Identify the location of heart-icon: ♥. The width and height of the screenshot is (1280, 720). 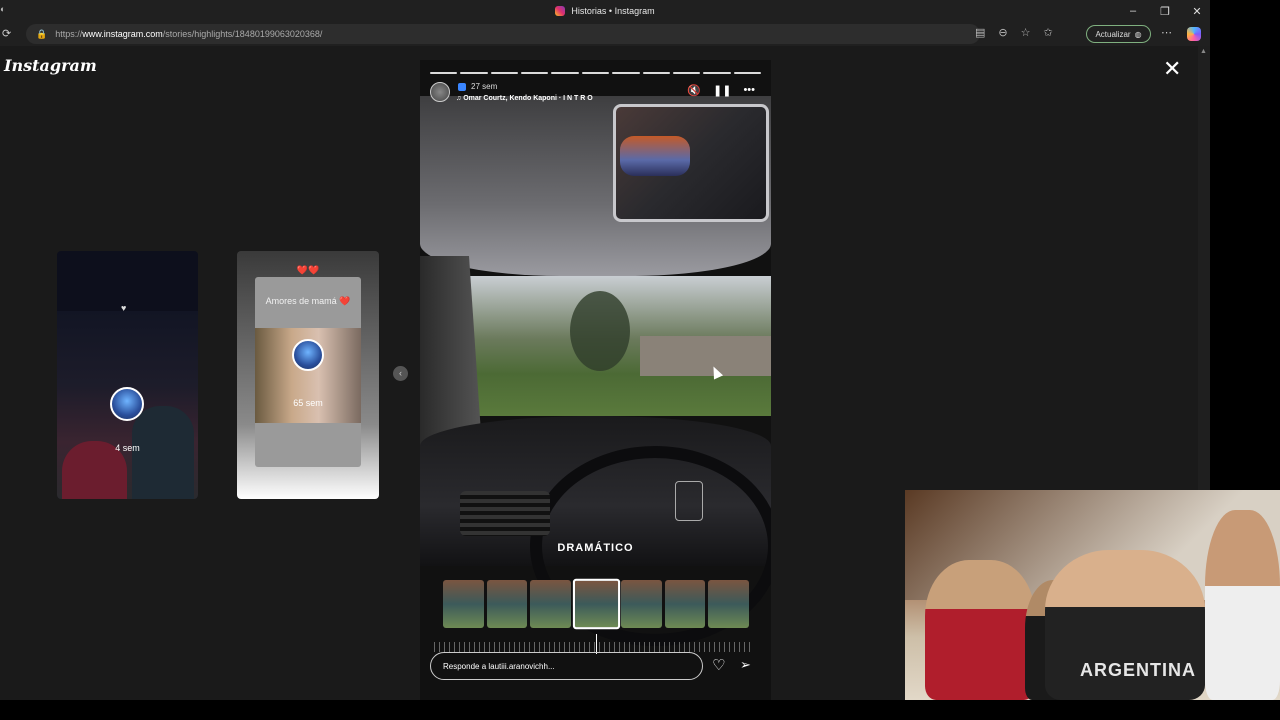
(124, 308).